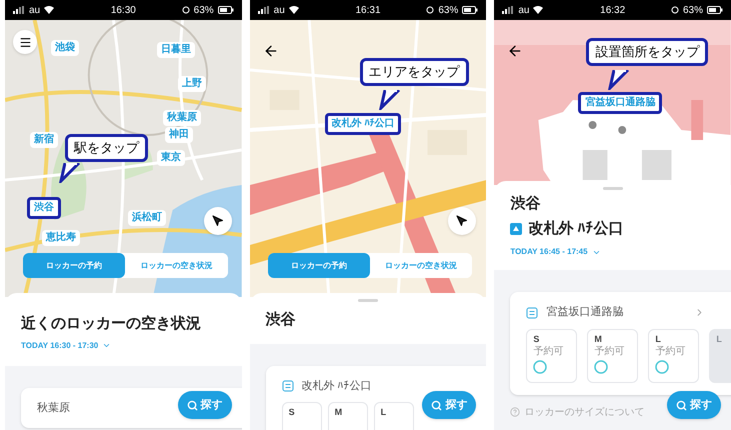  What do you see at coordinates (363, 124) in the screenshot?
I see `station-marker: 改札外 ﾊﾁ公口` at bounding box center [363, 124].